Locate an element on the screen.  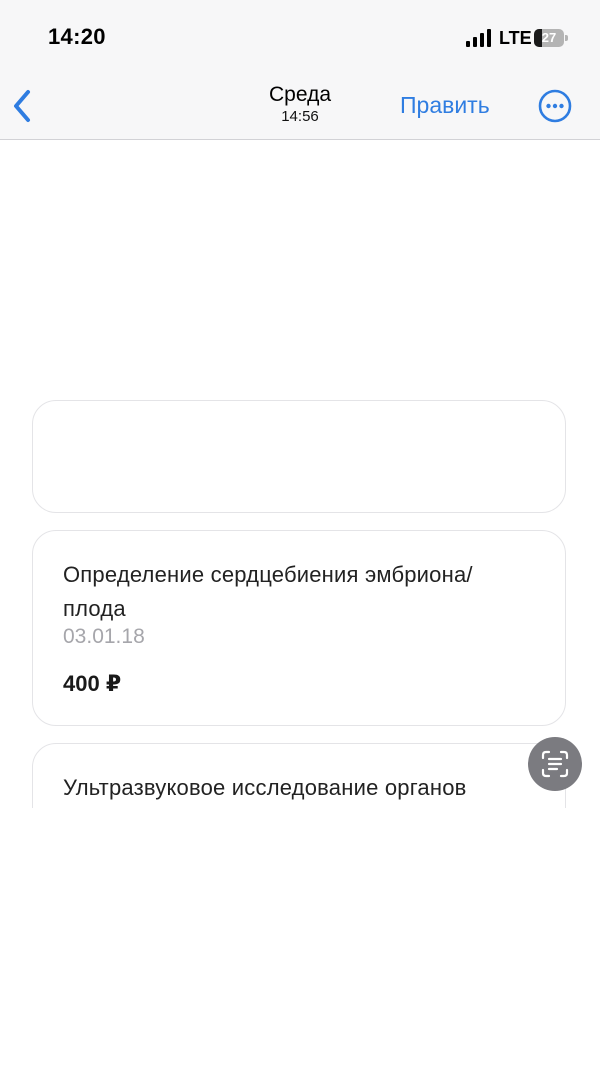
network-type: LTE is located at coordinates (515, 38).